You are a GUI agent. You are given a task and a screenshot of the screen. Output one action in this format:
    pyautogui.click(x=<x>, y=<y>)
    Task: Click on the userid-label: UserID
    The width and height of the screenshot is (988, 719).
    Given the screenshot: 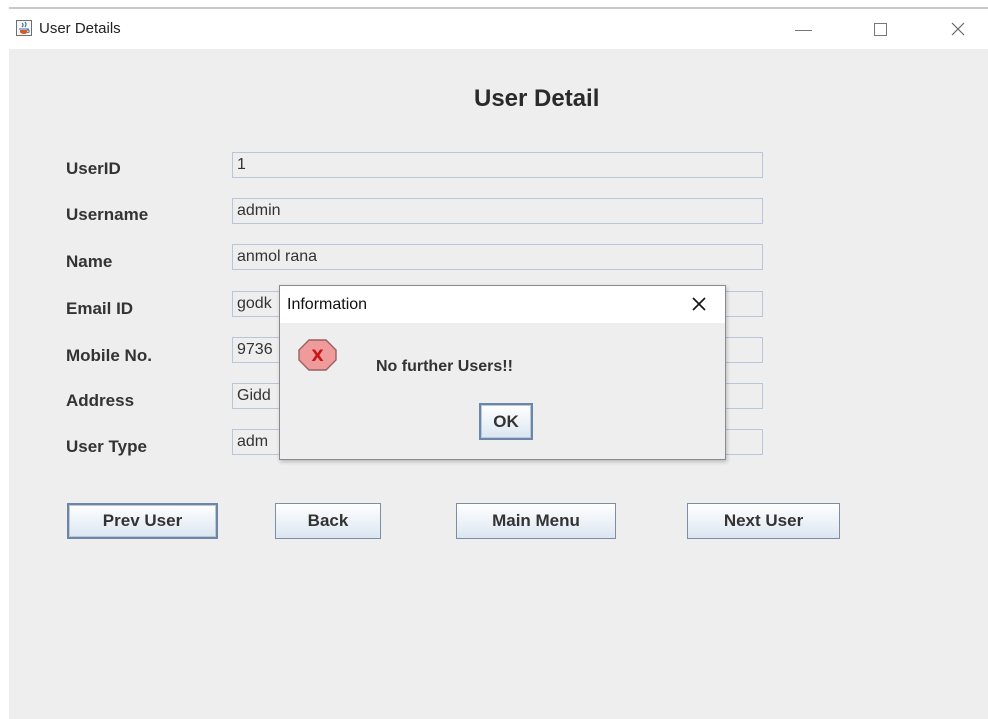 What is the action you would take?
    pyautogui.click(x=93, y=168)
    